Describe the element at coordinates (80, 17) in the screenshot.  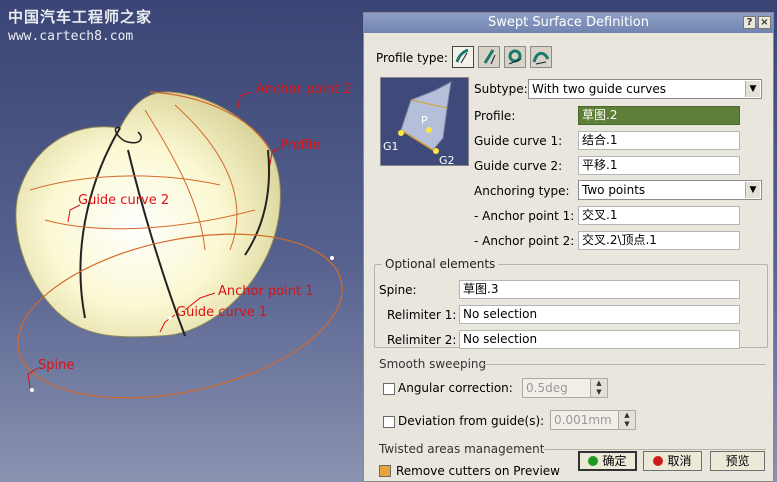
I see `watermark-title: 中国汽车工程师之家` at that location.